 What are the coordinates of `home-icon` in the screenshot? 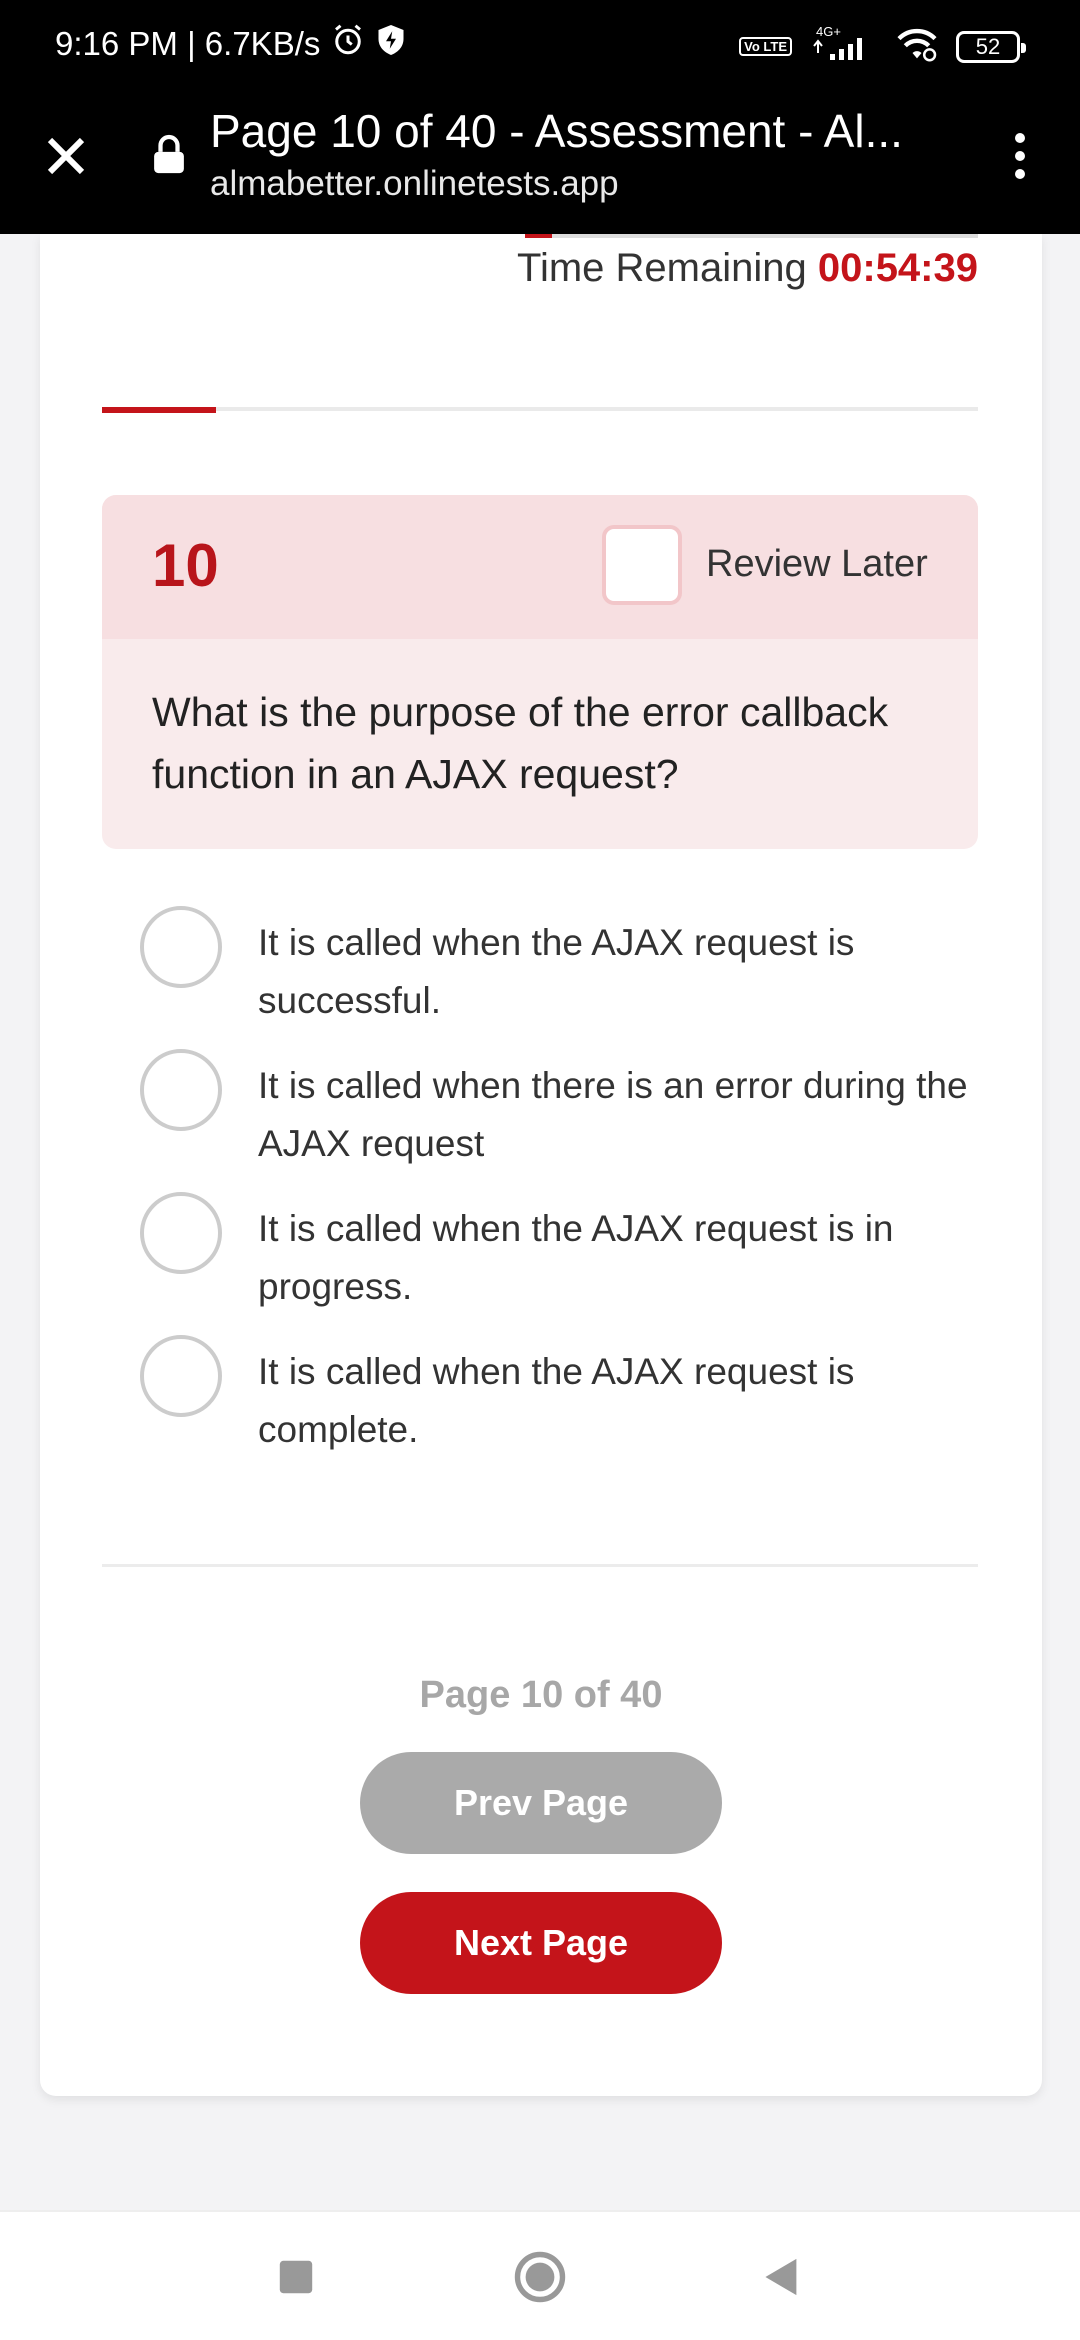 It's located at (540, 2277).